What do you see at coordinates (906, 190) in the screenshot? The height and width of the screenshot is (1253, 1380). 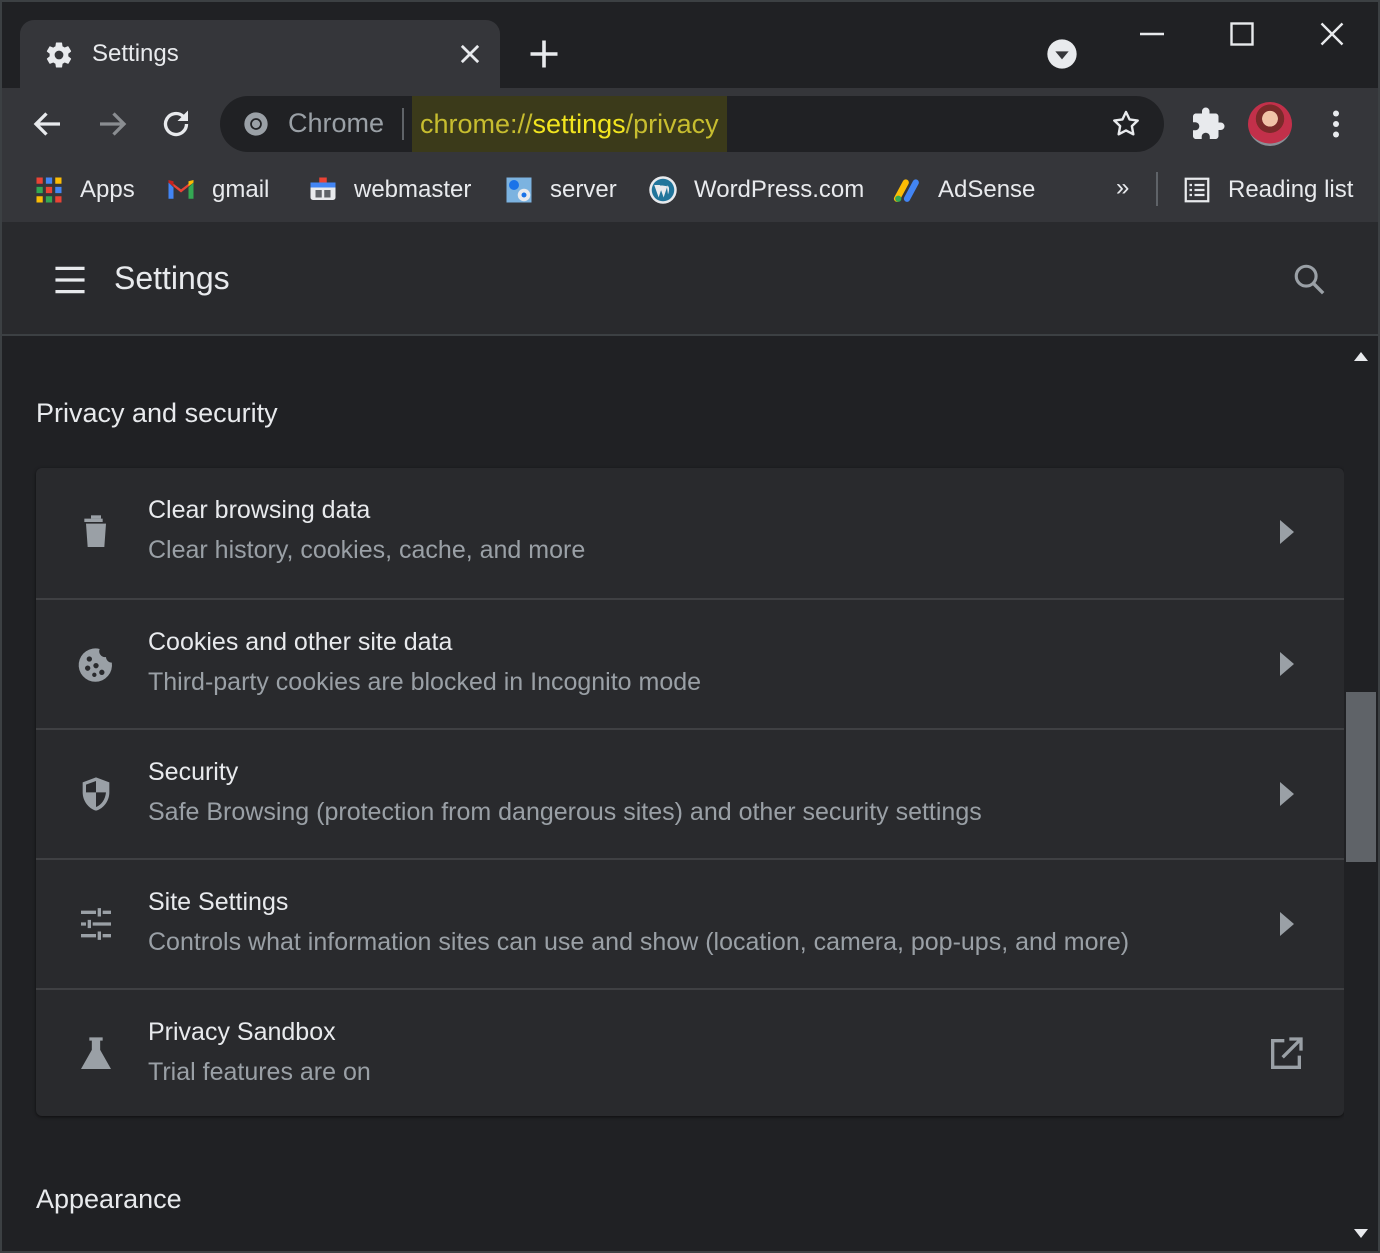 I see `adsense-icon` at bounding box center [906, 190].